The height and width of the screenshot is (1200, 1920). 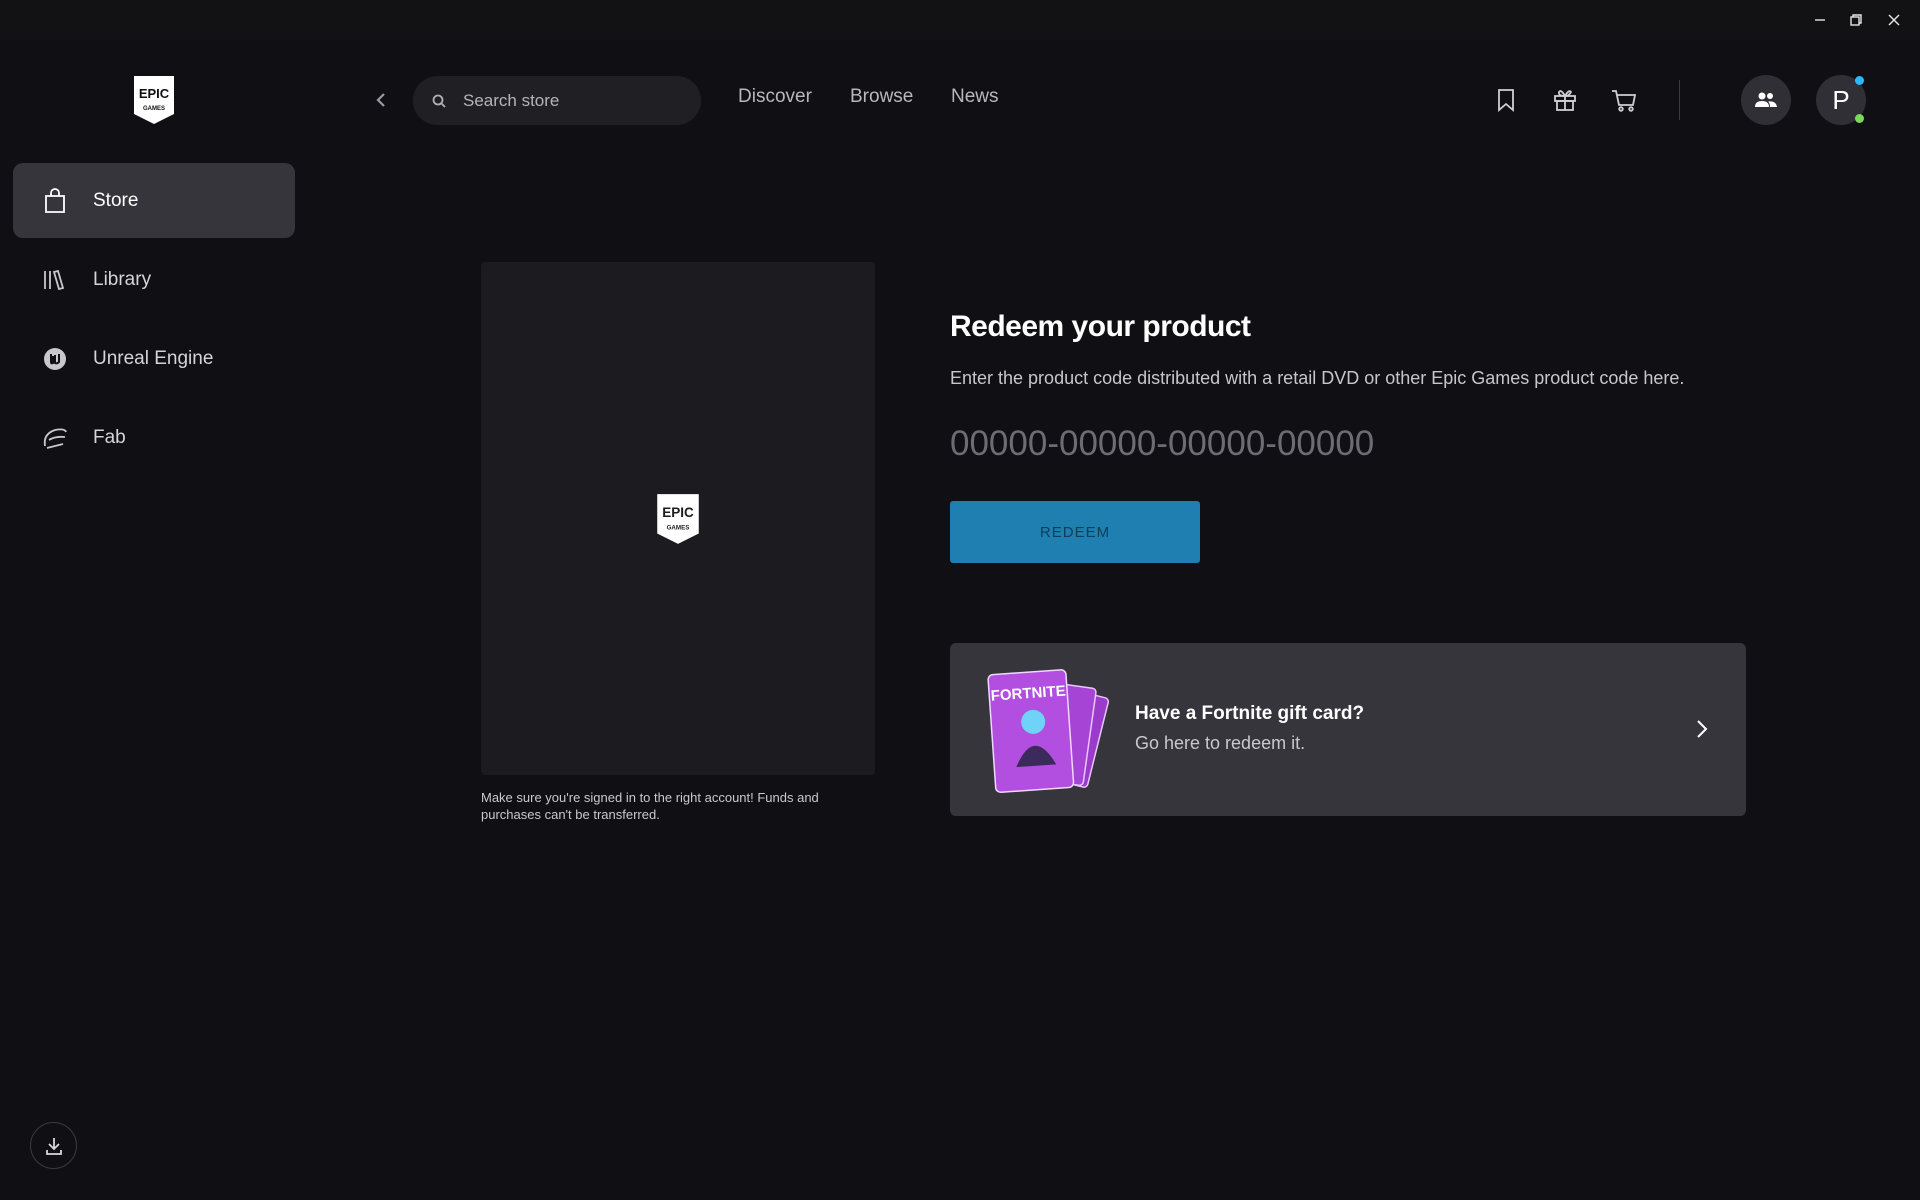 What do you see at coordinates (571, 100) in the screenshot?
I see `search-input` at bounding box center [571, 100].